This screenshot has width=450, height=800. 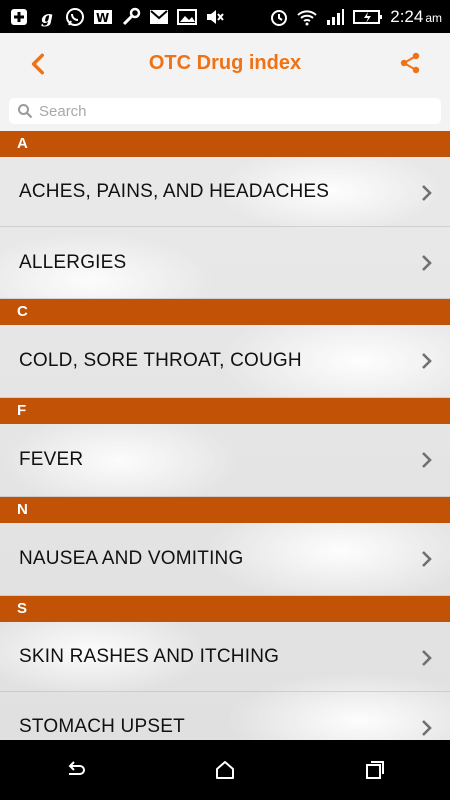 I want to click on list-item: COLD, SORE THROAT, COUGH, so click(x=225, y=361).